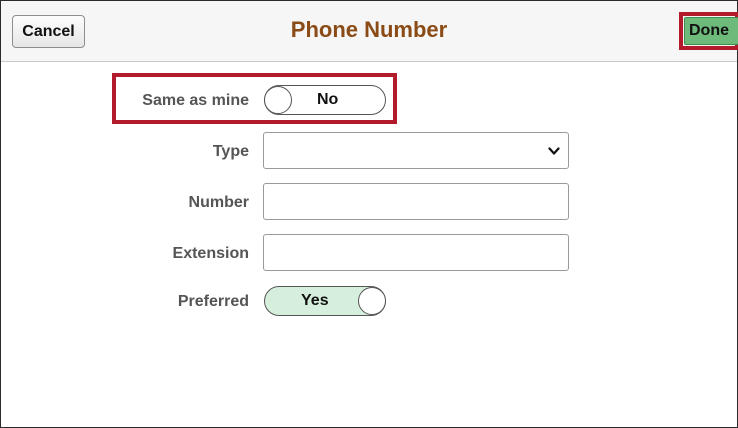 This screenshot has width=738, height=428. Describe the element at coordinates (195, 100) in the screenshot. I see `same-as-mine-label: Same as mine` at that location.